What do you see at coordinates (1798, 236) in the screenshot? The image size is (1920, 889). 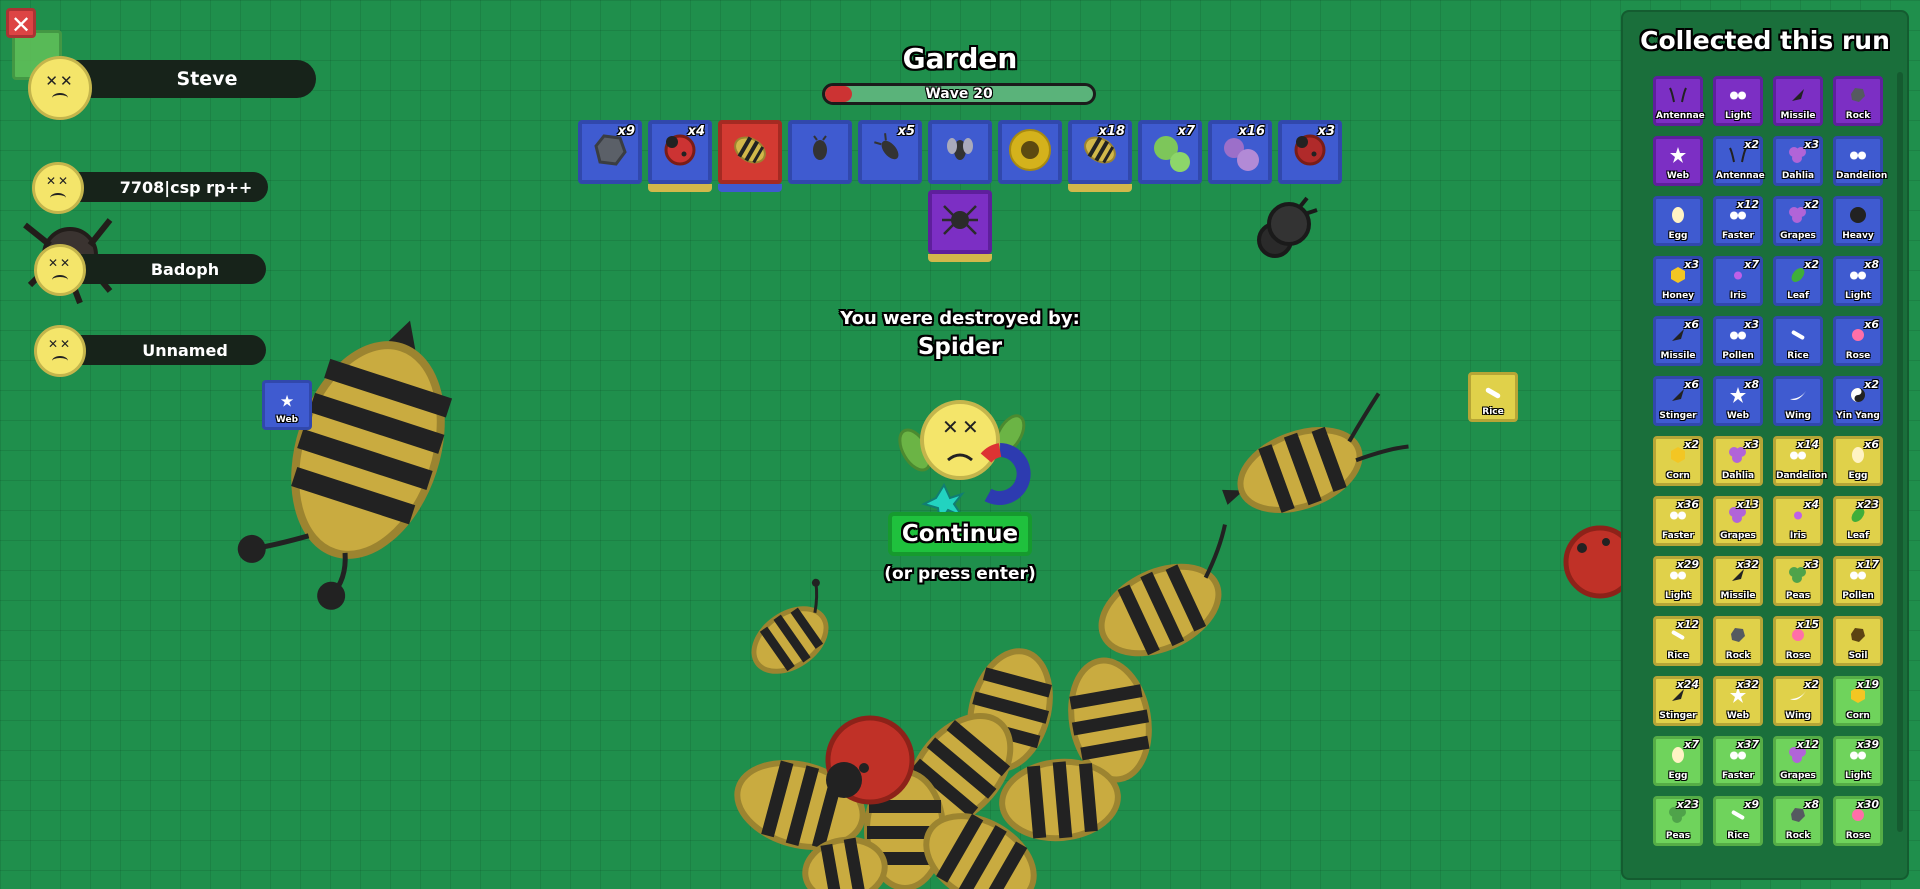 I see `item-name: Grapes` at bounding box center [1798, 236].